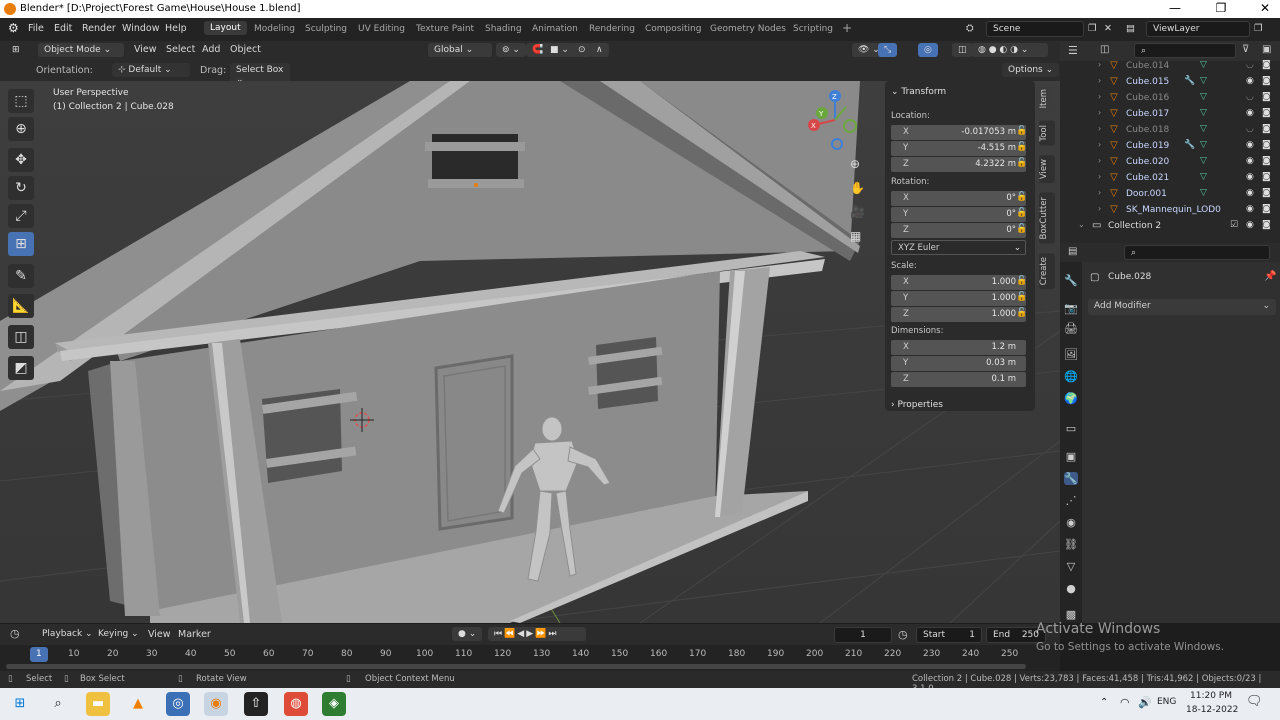  What do you see at coordinates (1071, 500) in the screenshot?
I see `particles-tab-icon: ⋰` at bounding box center [1071, 500].